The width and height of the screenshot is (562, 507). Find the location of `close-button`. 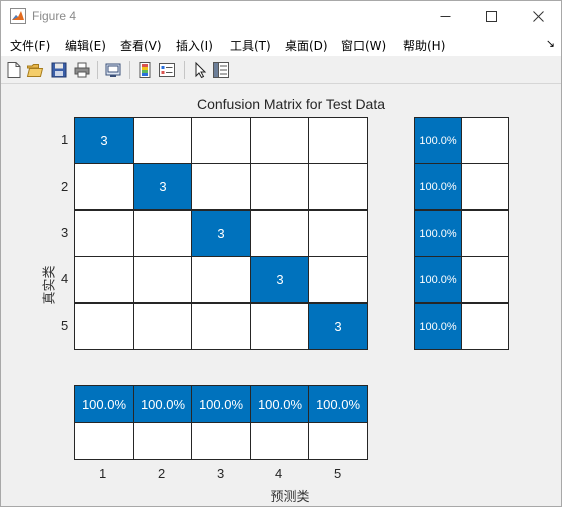

close-button is located at coordinates (538, 16).